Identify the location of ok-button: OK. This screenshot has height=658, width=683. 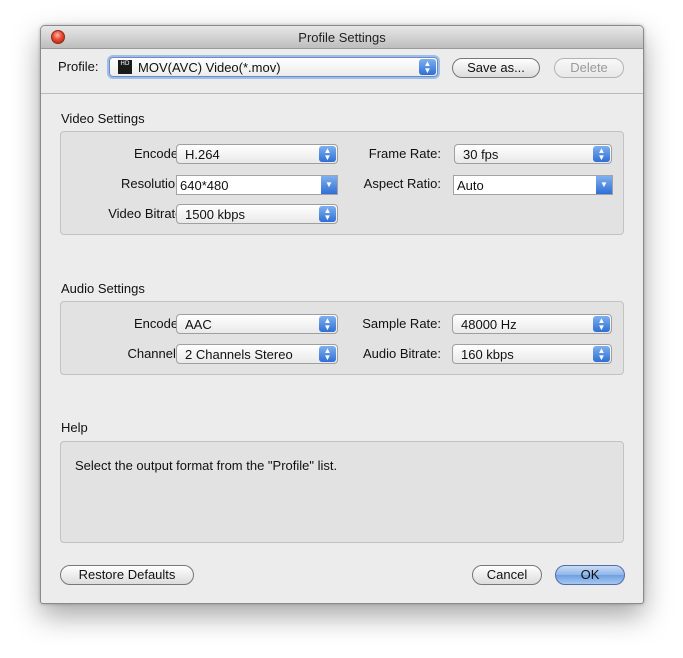
(590, 575).